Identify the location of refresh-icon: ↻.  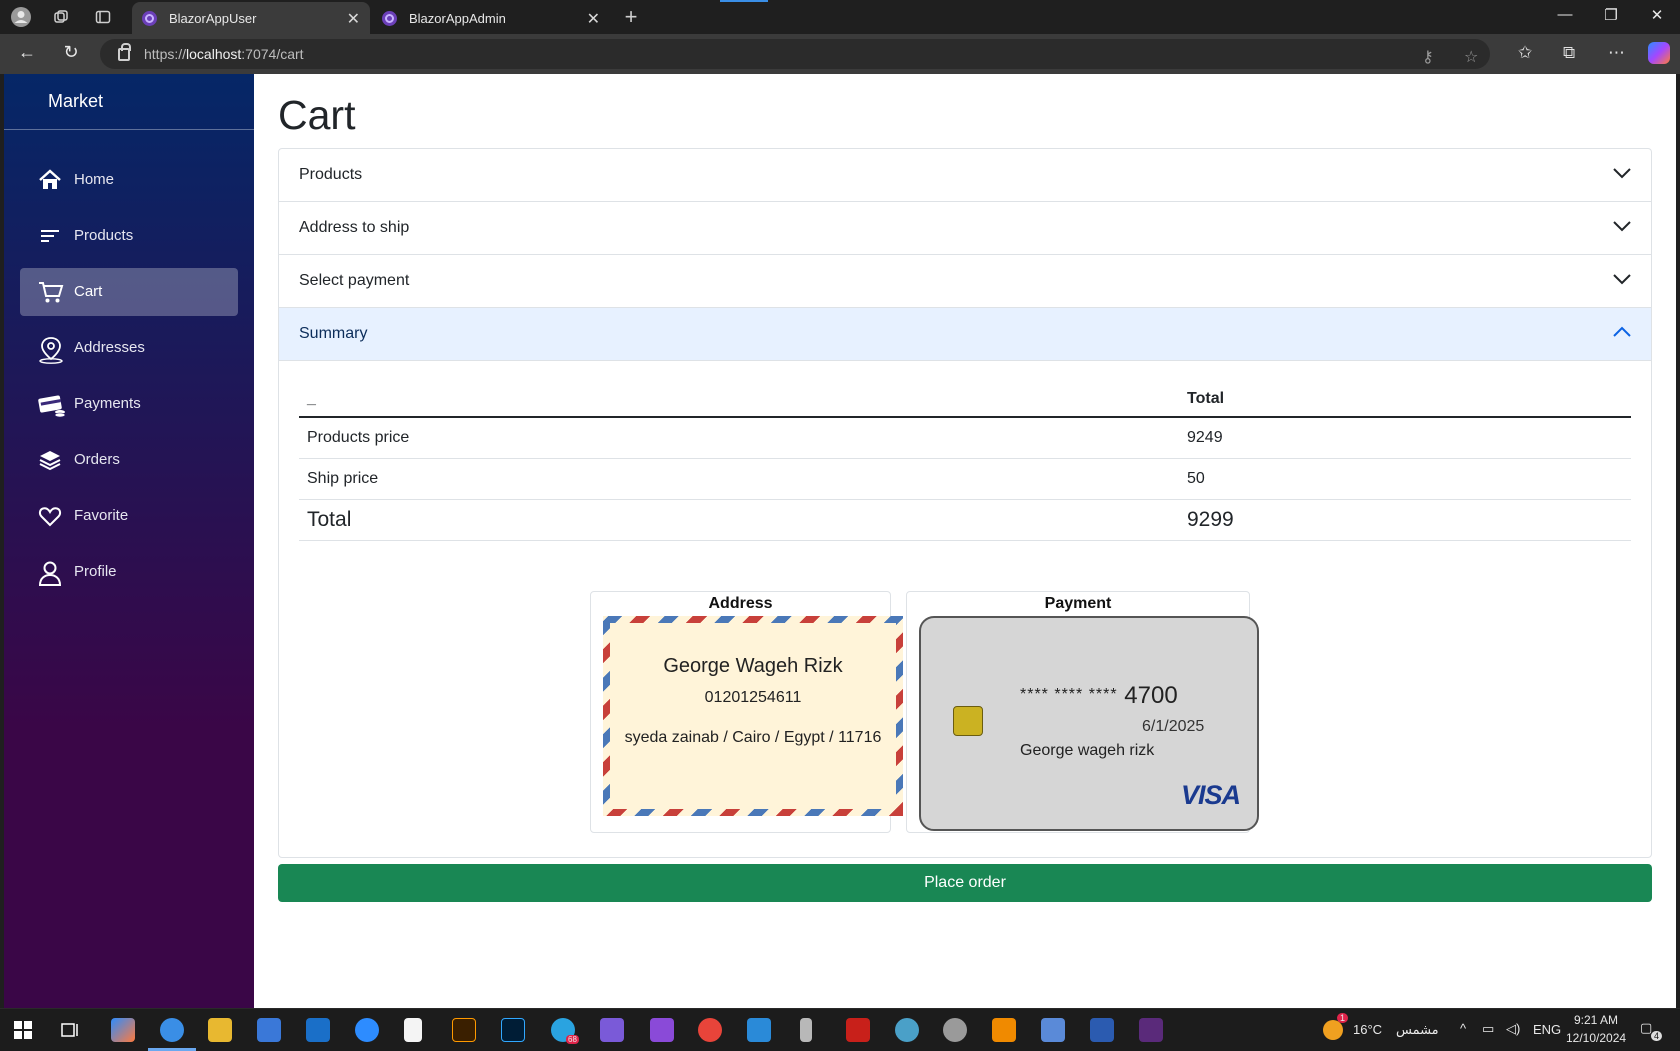
(71, 54).